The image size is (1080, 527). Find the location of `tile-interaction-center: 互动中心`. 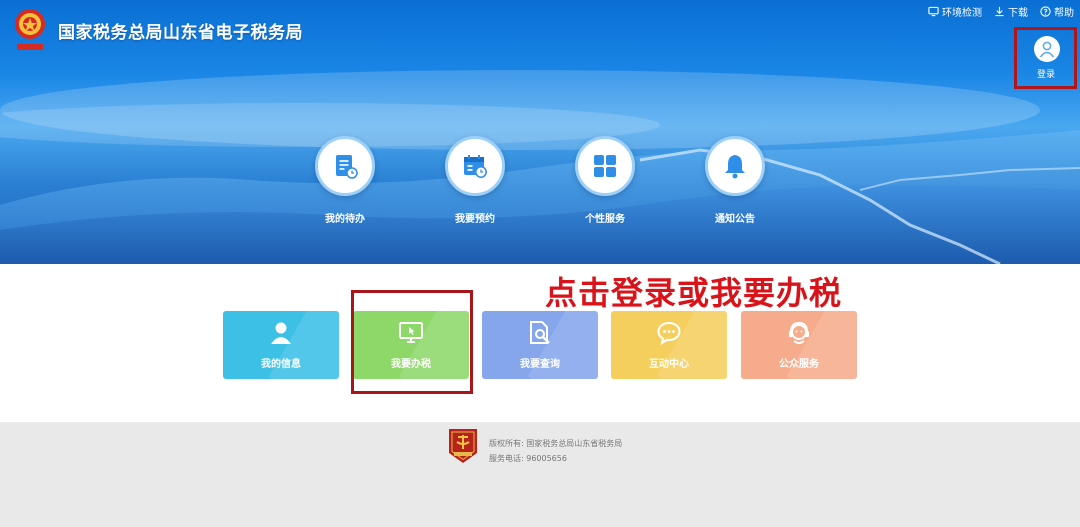

tile-interaction-center: 互动中心 is located at coordinates (669, 345).